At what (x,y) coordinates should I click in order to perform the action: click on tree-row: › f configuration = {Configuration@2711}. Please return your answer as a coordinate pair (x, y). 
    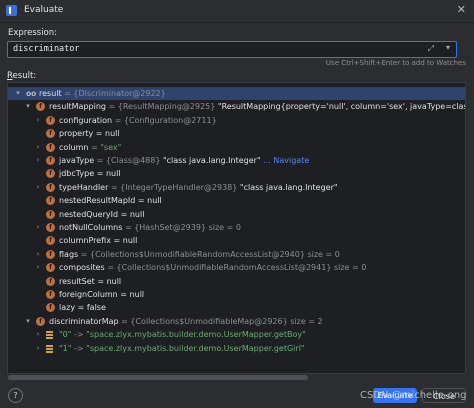
    Looking at the image, I should click on (236, 120).